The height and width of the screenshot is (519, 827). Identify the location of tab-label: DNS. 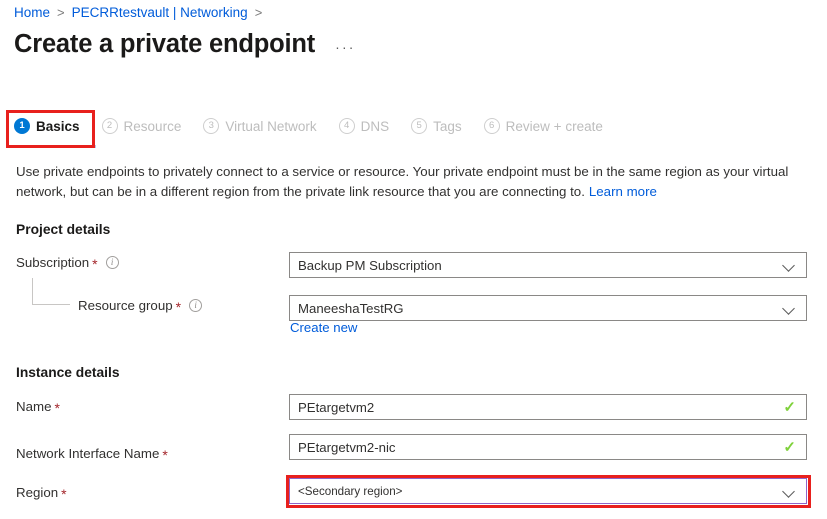
(375, 126).